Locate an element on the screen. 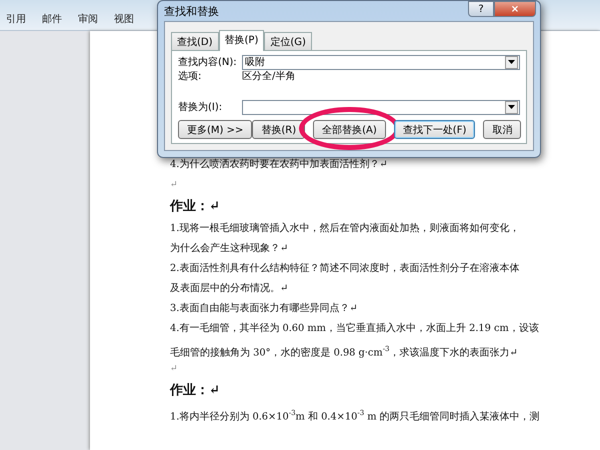 This screenshot has width=600, height=450. field-label: 选项: is located at coordinates (190, 76).